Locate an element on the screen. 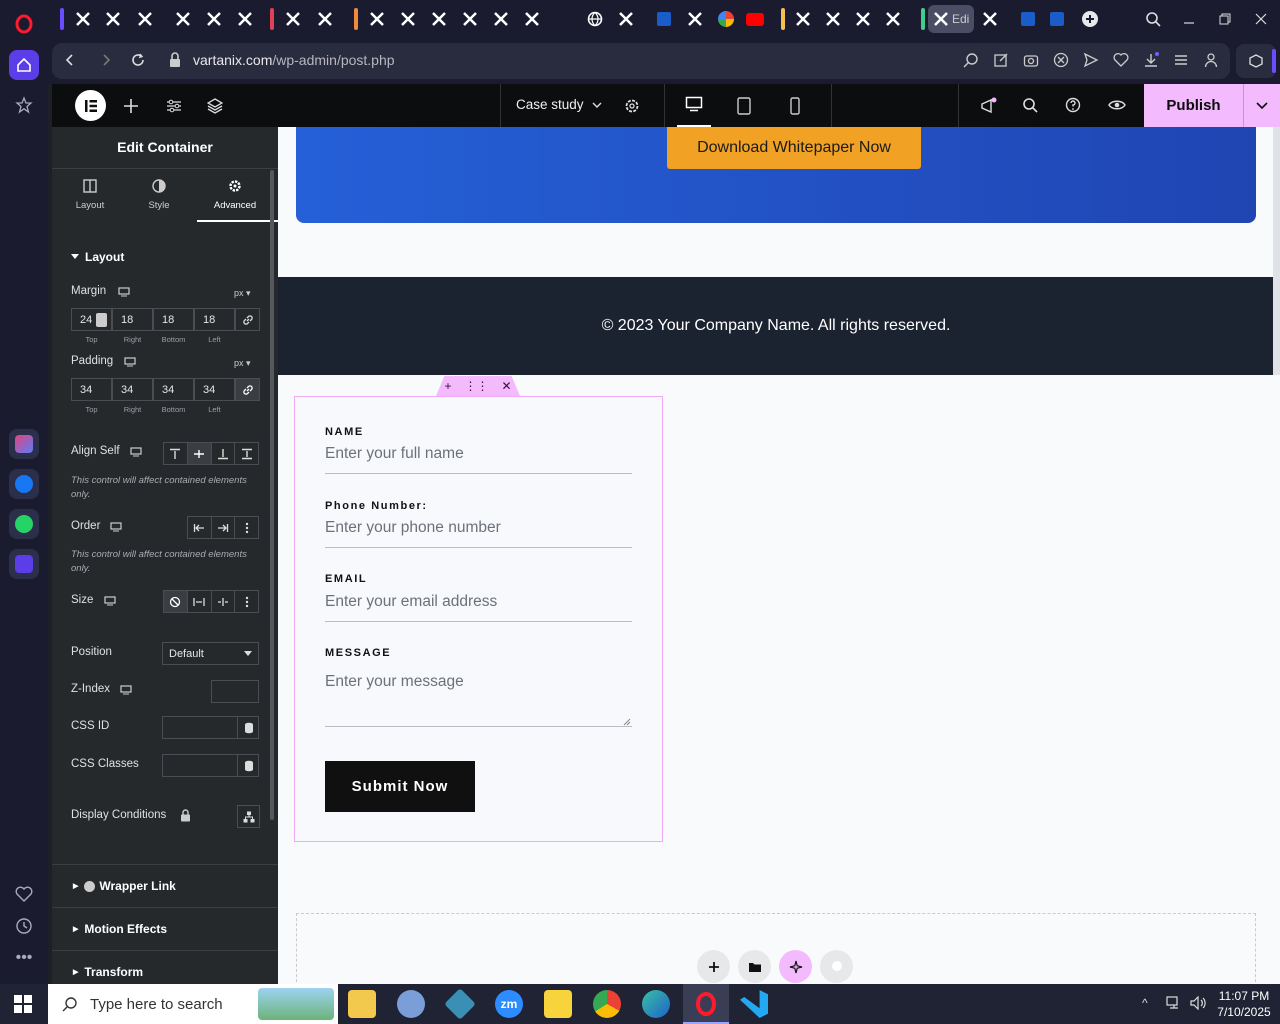 Image resolution: width=1280 pixels, height=1024 pixels. search-page-icon is located at coordinates (971, 60).